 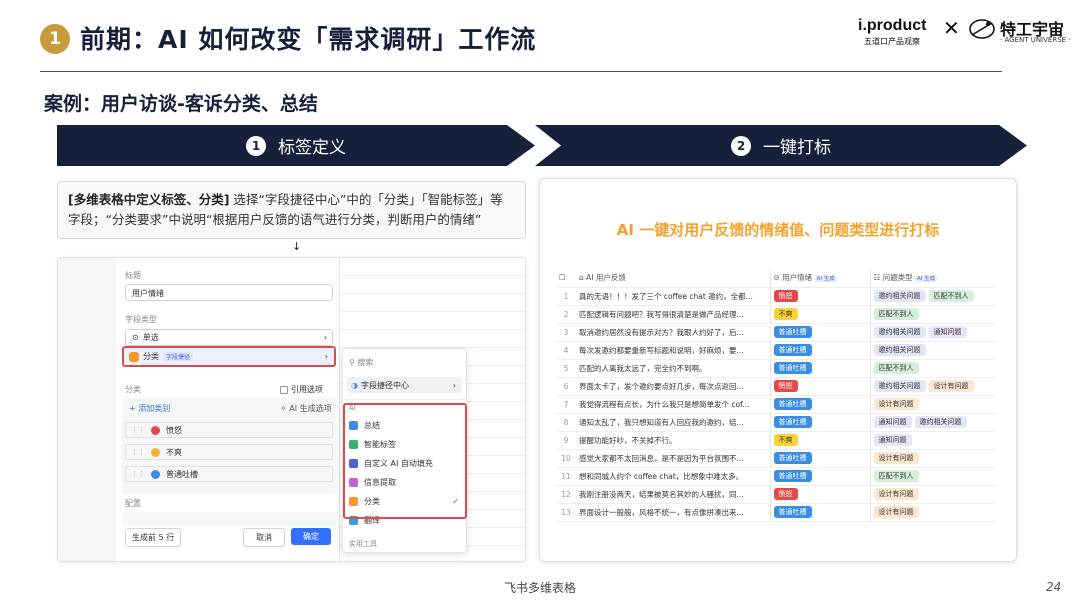 I want to click on reference-option-label: 引用选项, so click(x=307, y=389).